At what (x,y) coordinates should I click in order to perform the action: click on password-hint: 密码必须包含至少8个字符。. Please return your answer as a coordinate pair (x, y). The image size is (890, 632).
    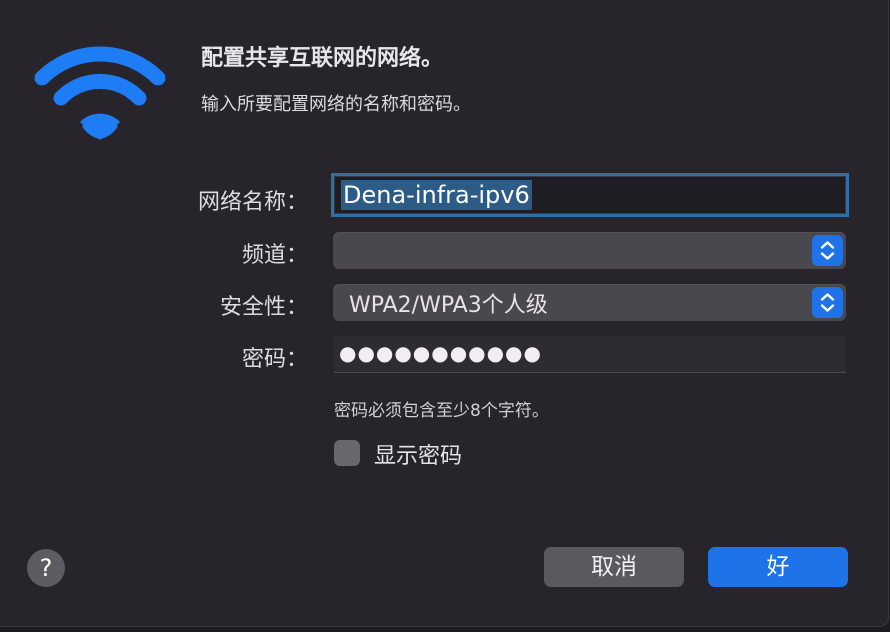
    Looking at the image, I should click on (441, 411).